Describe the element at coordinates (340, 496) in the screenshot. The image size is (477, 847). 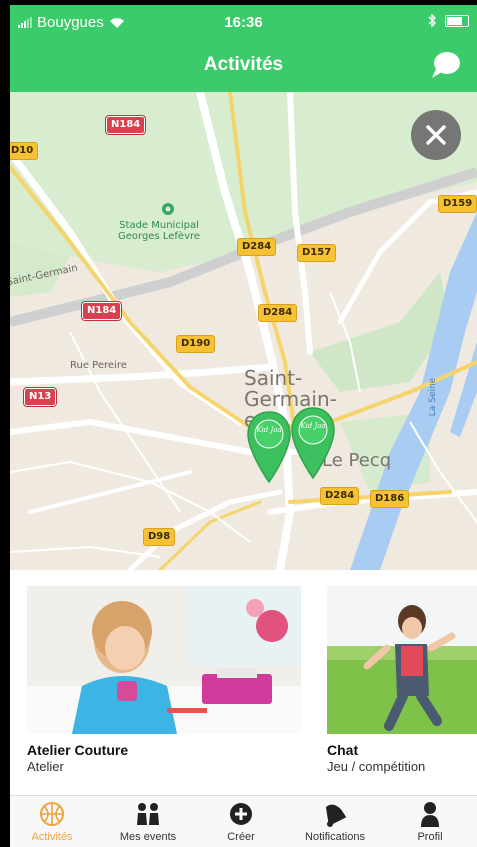
I see `road-badge-d284-south: D284` at that location.